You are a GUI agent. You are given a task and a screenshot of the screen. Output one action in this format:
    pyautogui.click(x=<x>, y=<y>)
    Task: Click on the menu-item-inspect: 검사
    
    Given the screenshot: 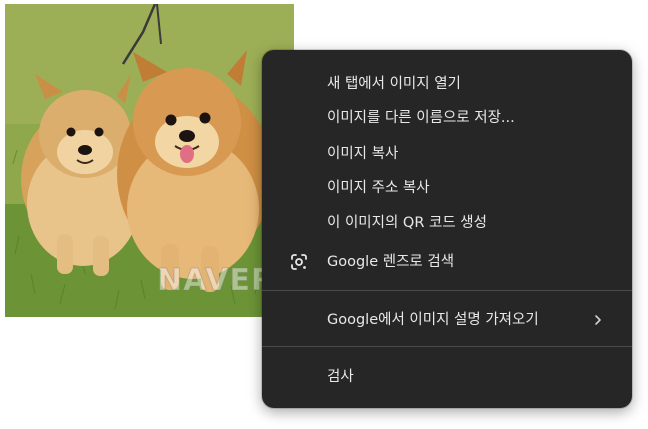 What is the action you would take?
    pyautogui.click(x=447, y=377)
    